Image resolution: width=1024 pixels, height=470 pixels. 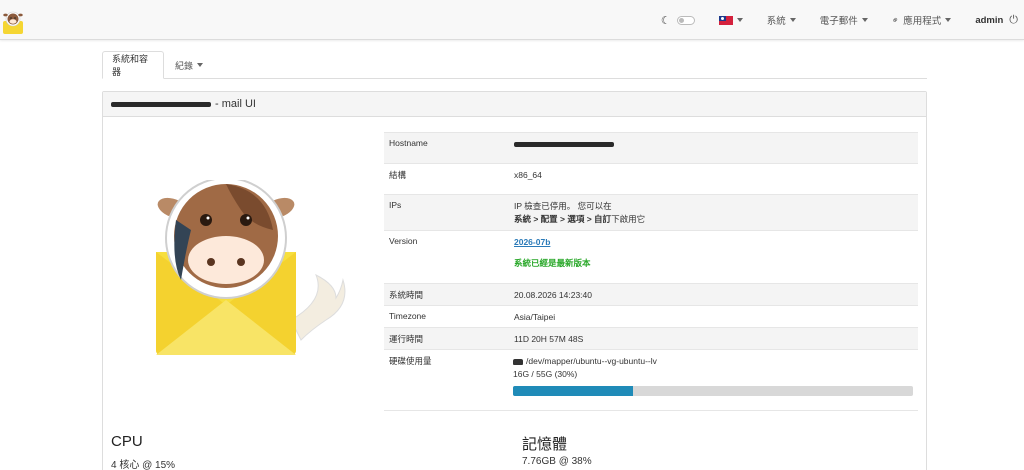 What do you see at coordinates (713, 148) in the screenshot?
I see `hostname-value` at bounding box center [713, 148].